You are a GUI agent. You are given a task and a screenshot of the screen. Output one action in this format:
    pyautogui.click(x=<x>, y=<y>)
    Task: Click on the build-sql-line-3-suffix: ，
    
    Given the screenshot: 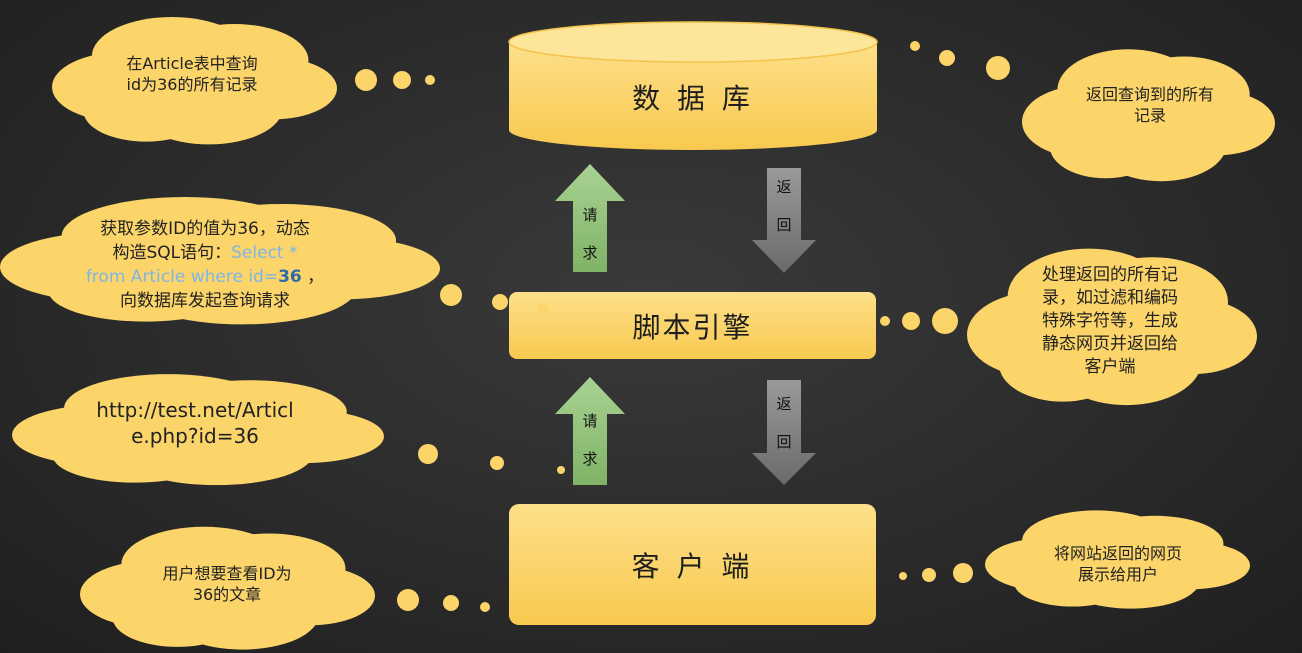 What is the action you would take?
    pyautogui.click(x=313, y=277)
    